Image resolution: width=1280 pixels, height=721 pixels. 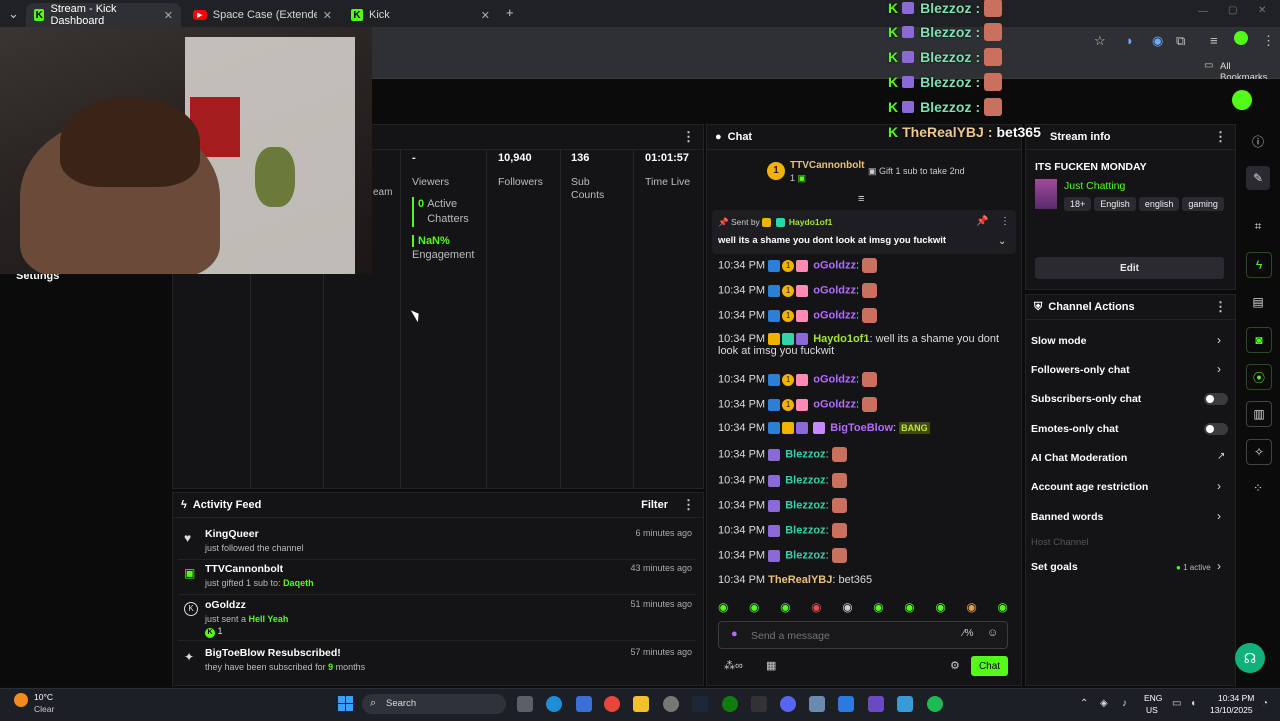 What do you see at coordinates (1089, 487) in the screenshot?
I see `account-age-restriction: Account age restriction` at bounding box center [1089, 487].